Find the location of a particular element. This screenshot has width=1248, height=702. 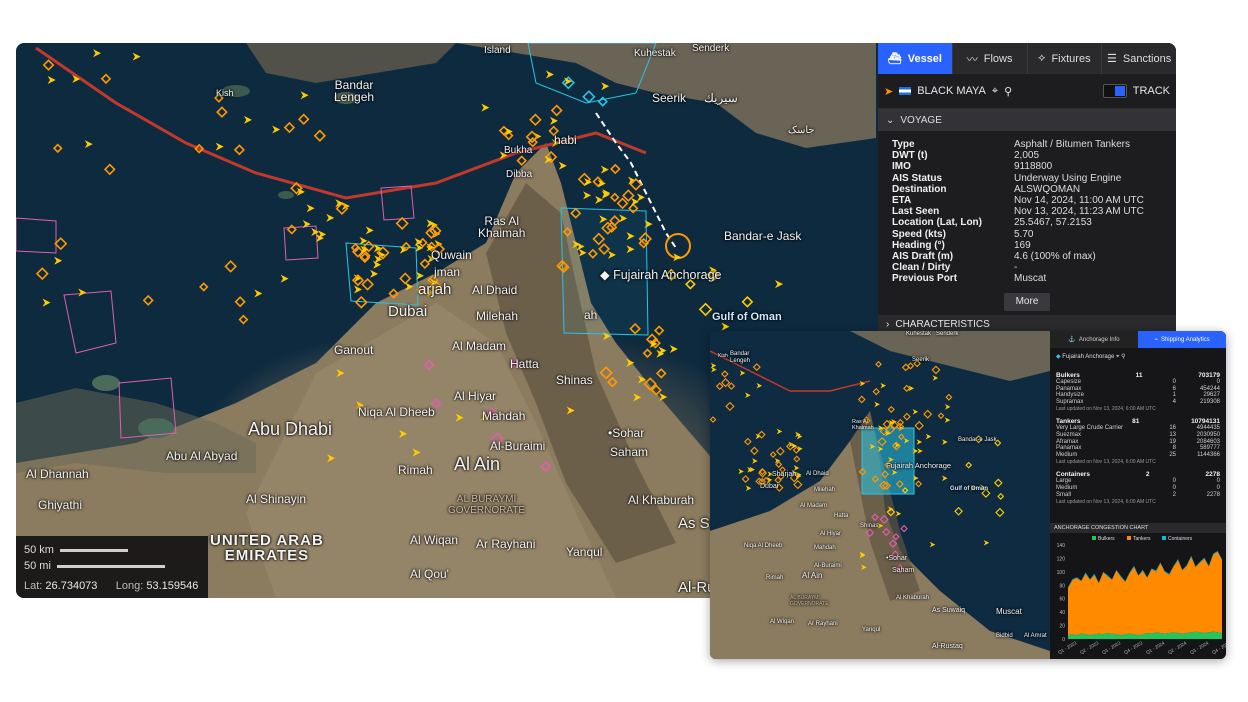

track-toggle is located at coordinates (1114, 91).